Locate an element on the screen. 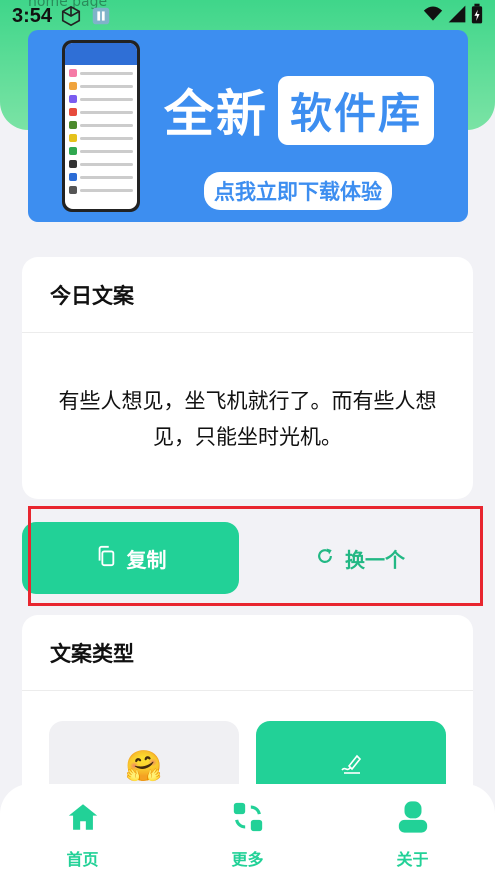 The width and height of the screenshot is (495, 880). hugging-face-icon: 🤗 is located at coordinates (144, 766).